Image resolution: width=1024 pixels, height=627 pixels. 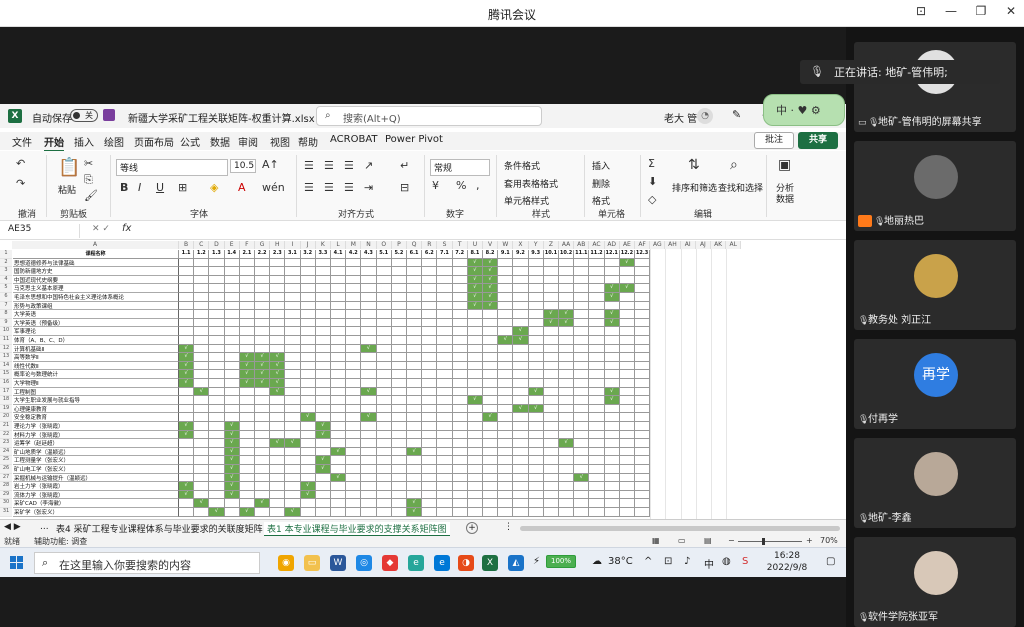 I want to click on course-name-cell: 矿山地质学（温颖远）, so click(x=96, y=452).